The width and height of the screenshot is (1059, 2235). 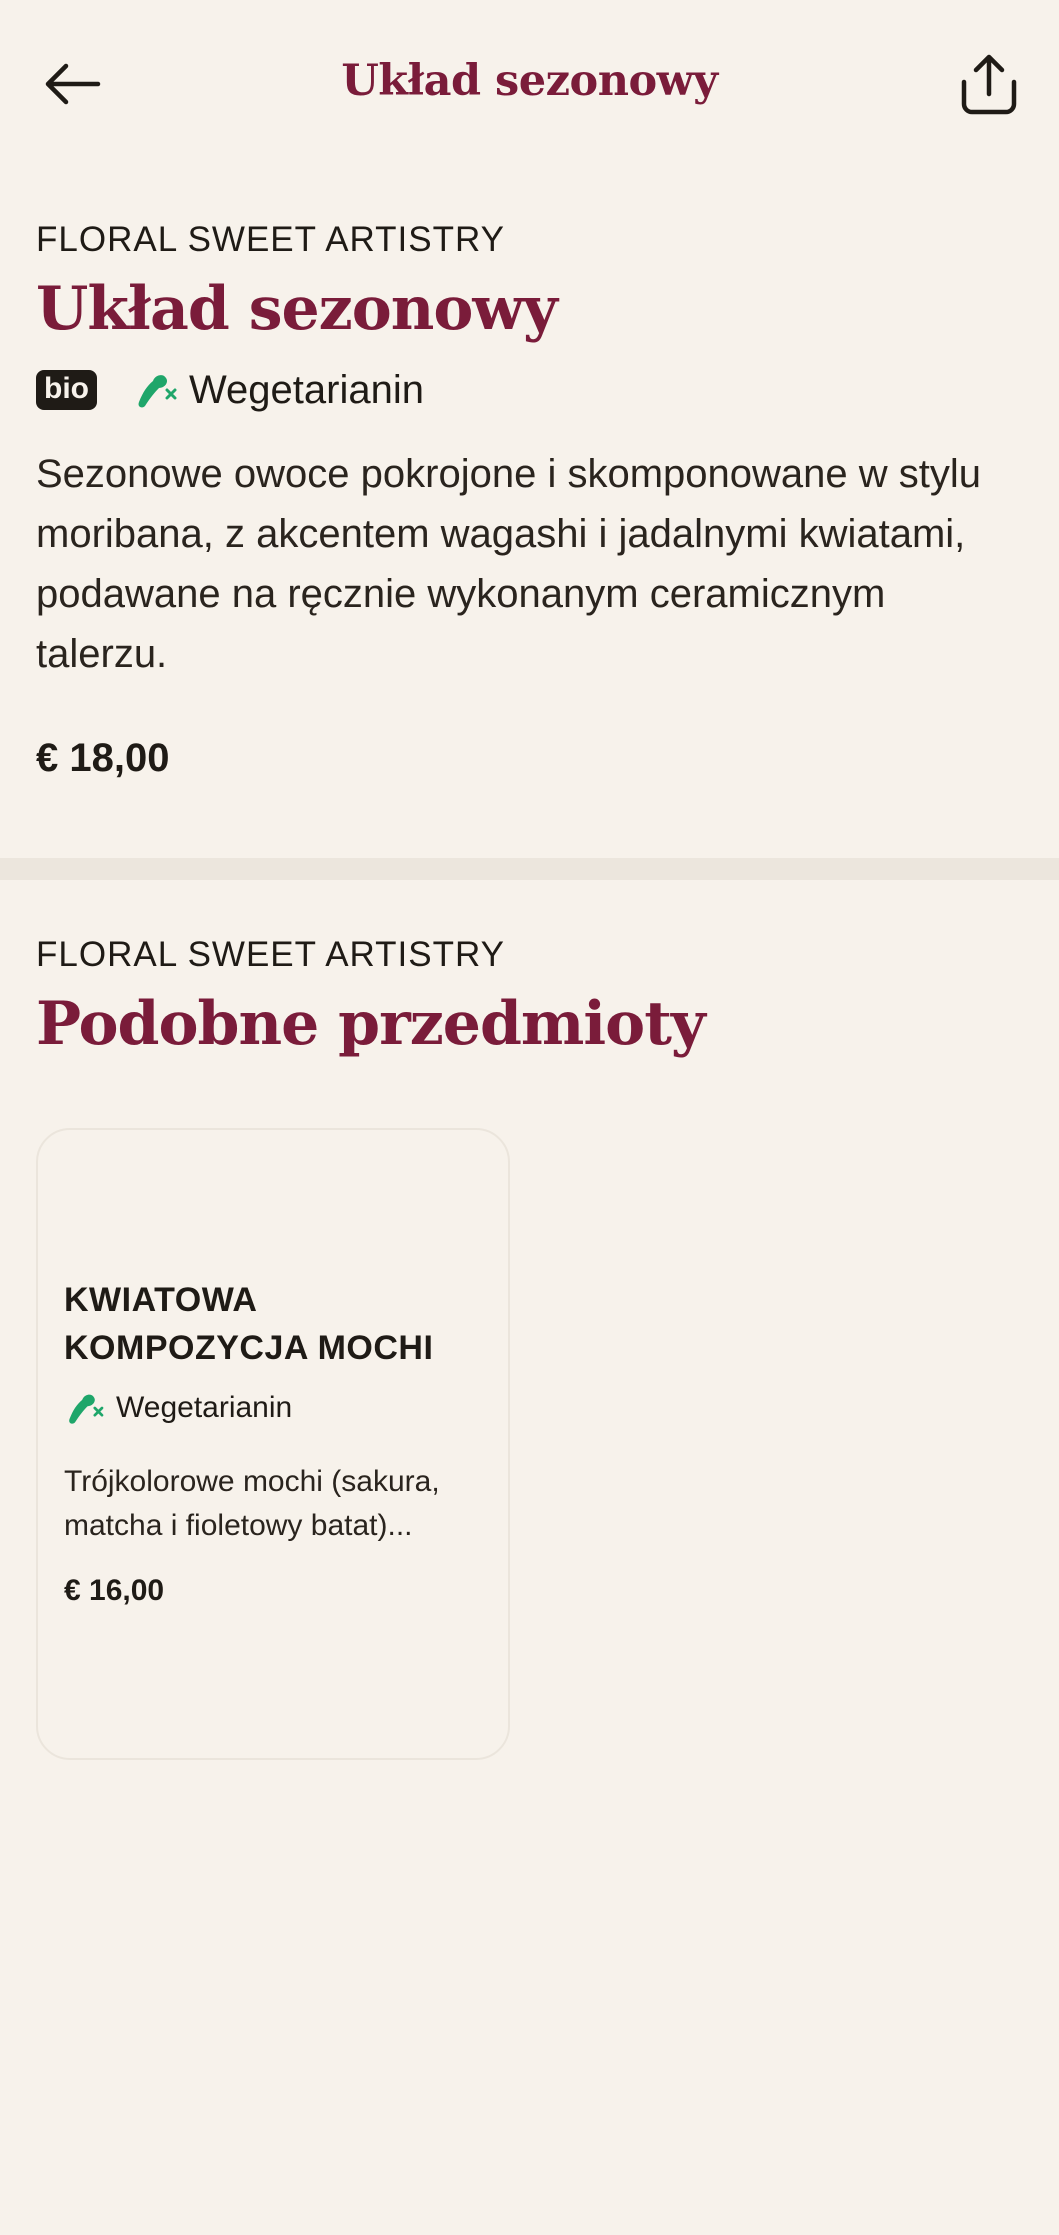 I want to click on product-tags: bio Wegetarianin, so click(x=529, y=390).